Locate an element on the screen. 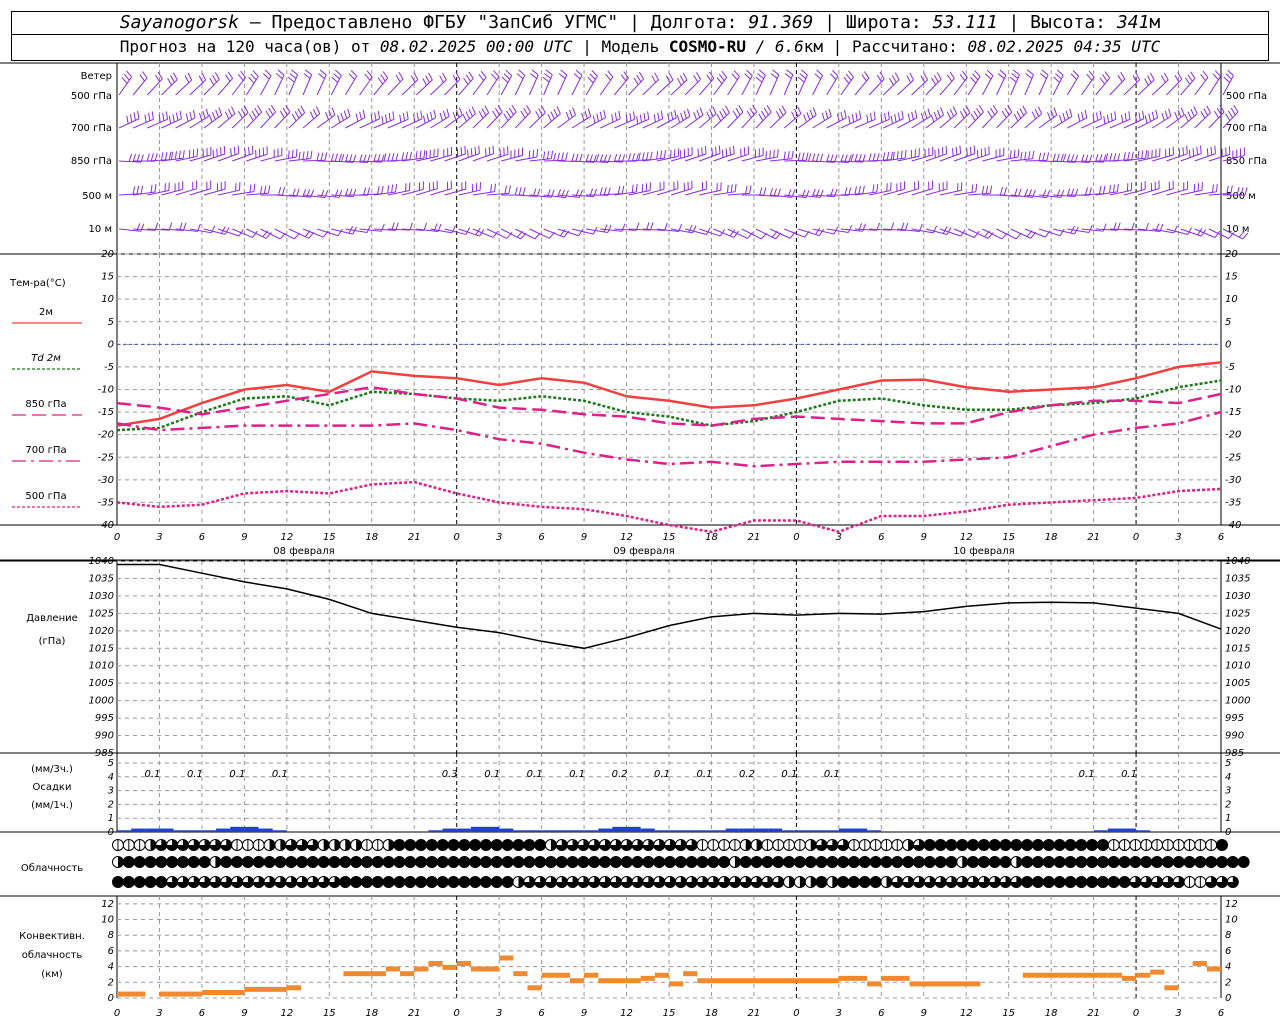  y-tick-label-right: 8 is located at coordinates (1228, 935).